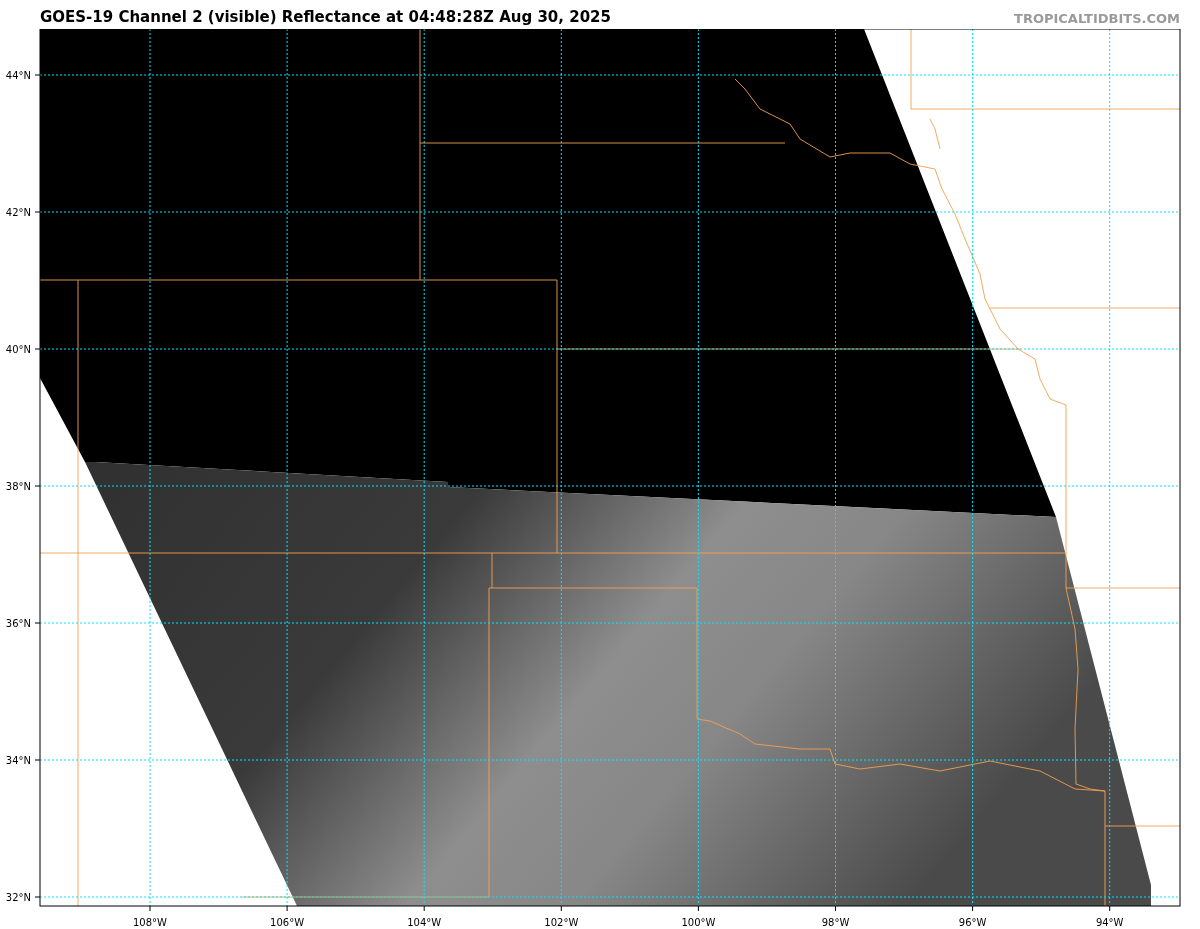 The width and height of the screenshot is (1200, 929). Describe the element at coordinates (287, 922) in the screenshot. I see `longitude-label: 106°W` at that location.